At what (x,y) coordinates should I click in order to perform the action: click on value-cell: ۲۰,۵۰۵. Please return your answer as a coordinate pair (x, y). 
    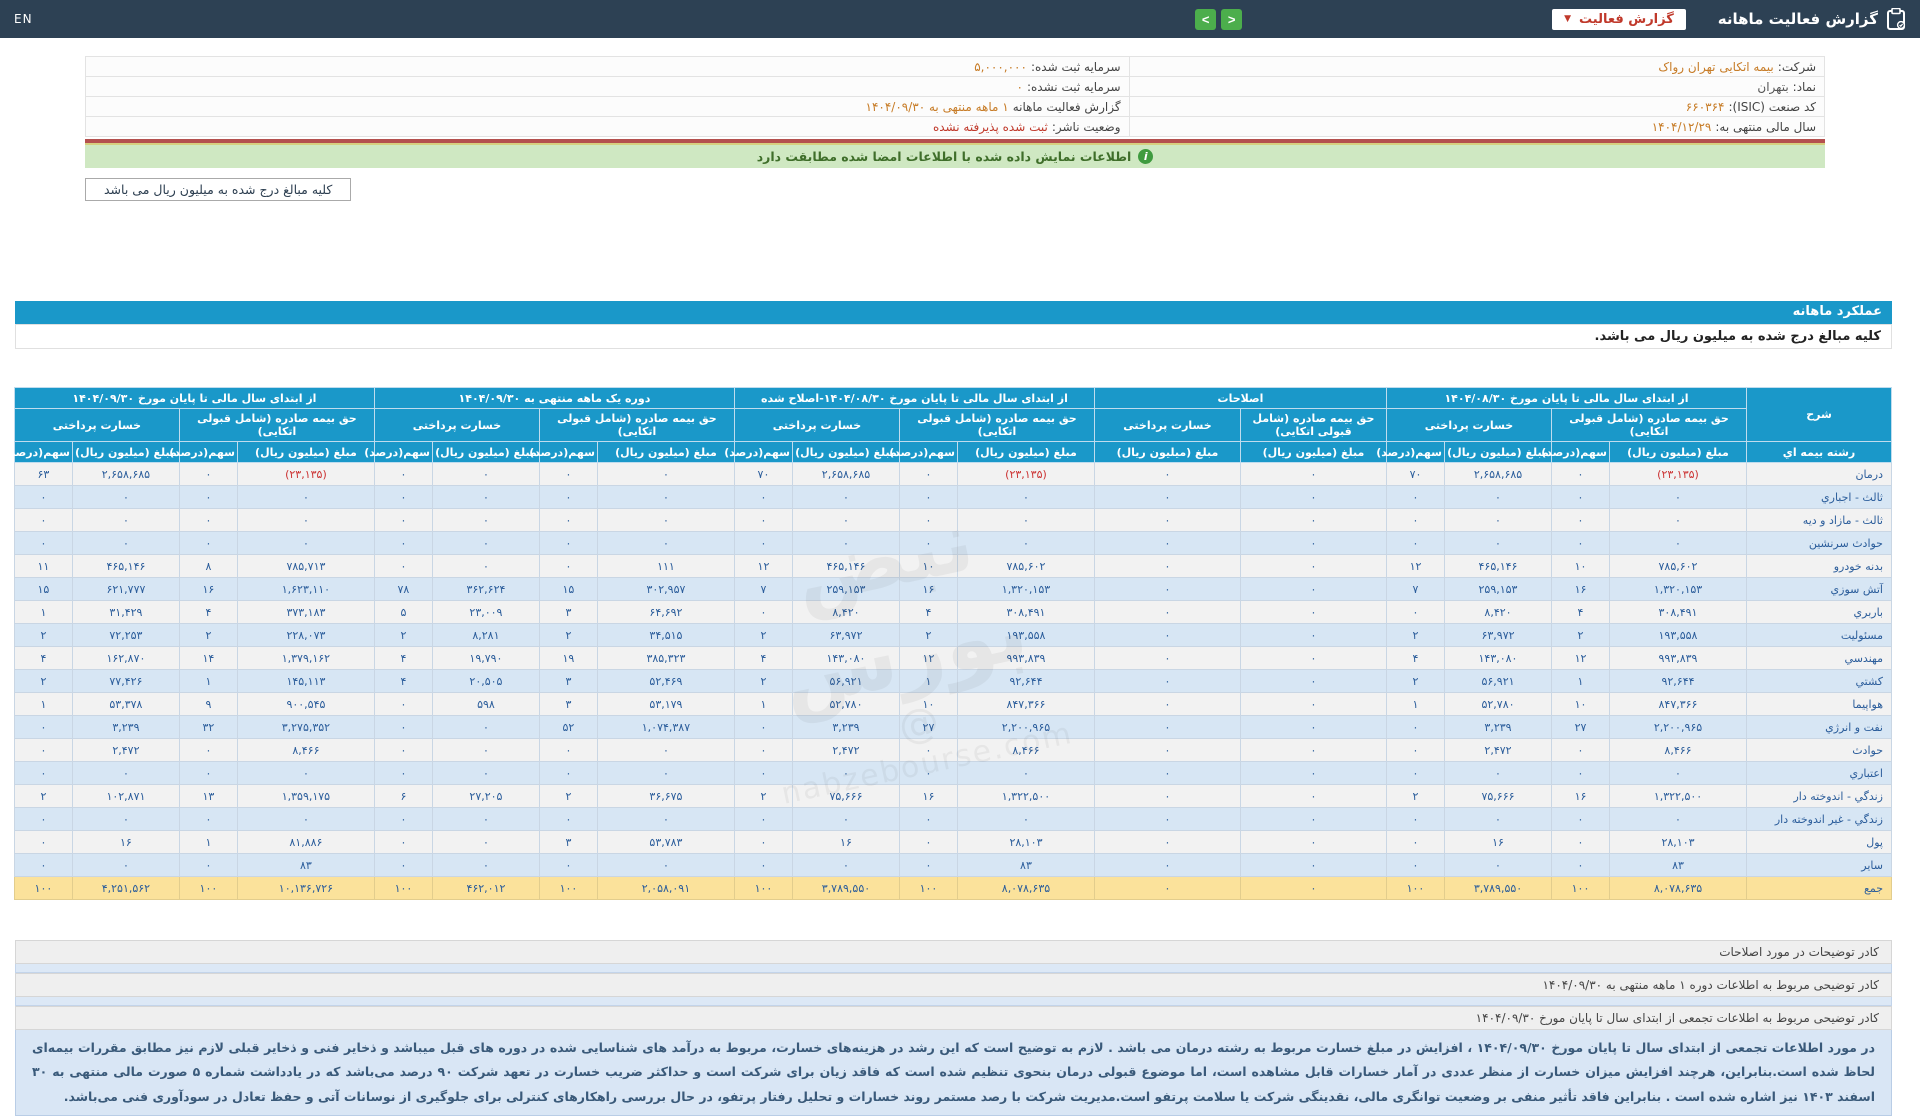
    Looking at the image, I should click on (485, 681).